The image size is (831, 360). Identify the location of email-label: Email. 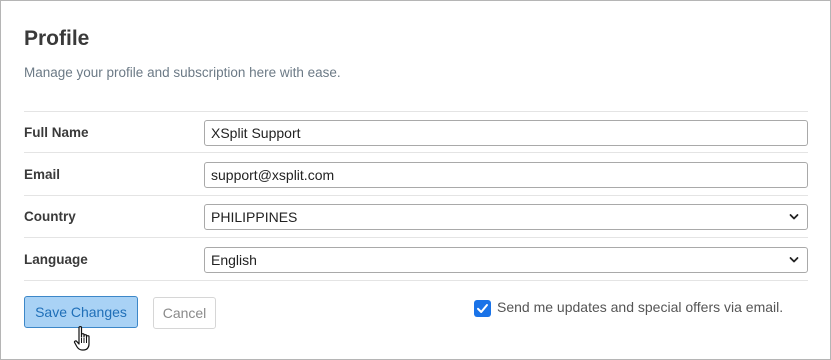
(42, 174).